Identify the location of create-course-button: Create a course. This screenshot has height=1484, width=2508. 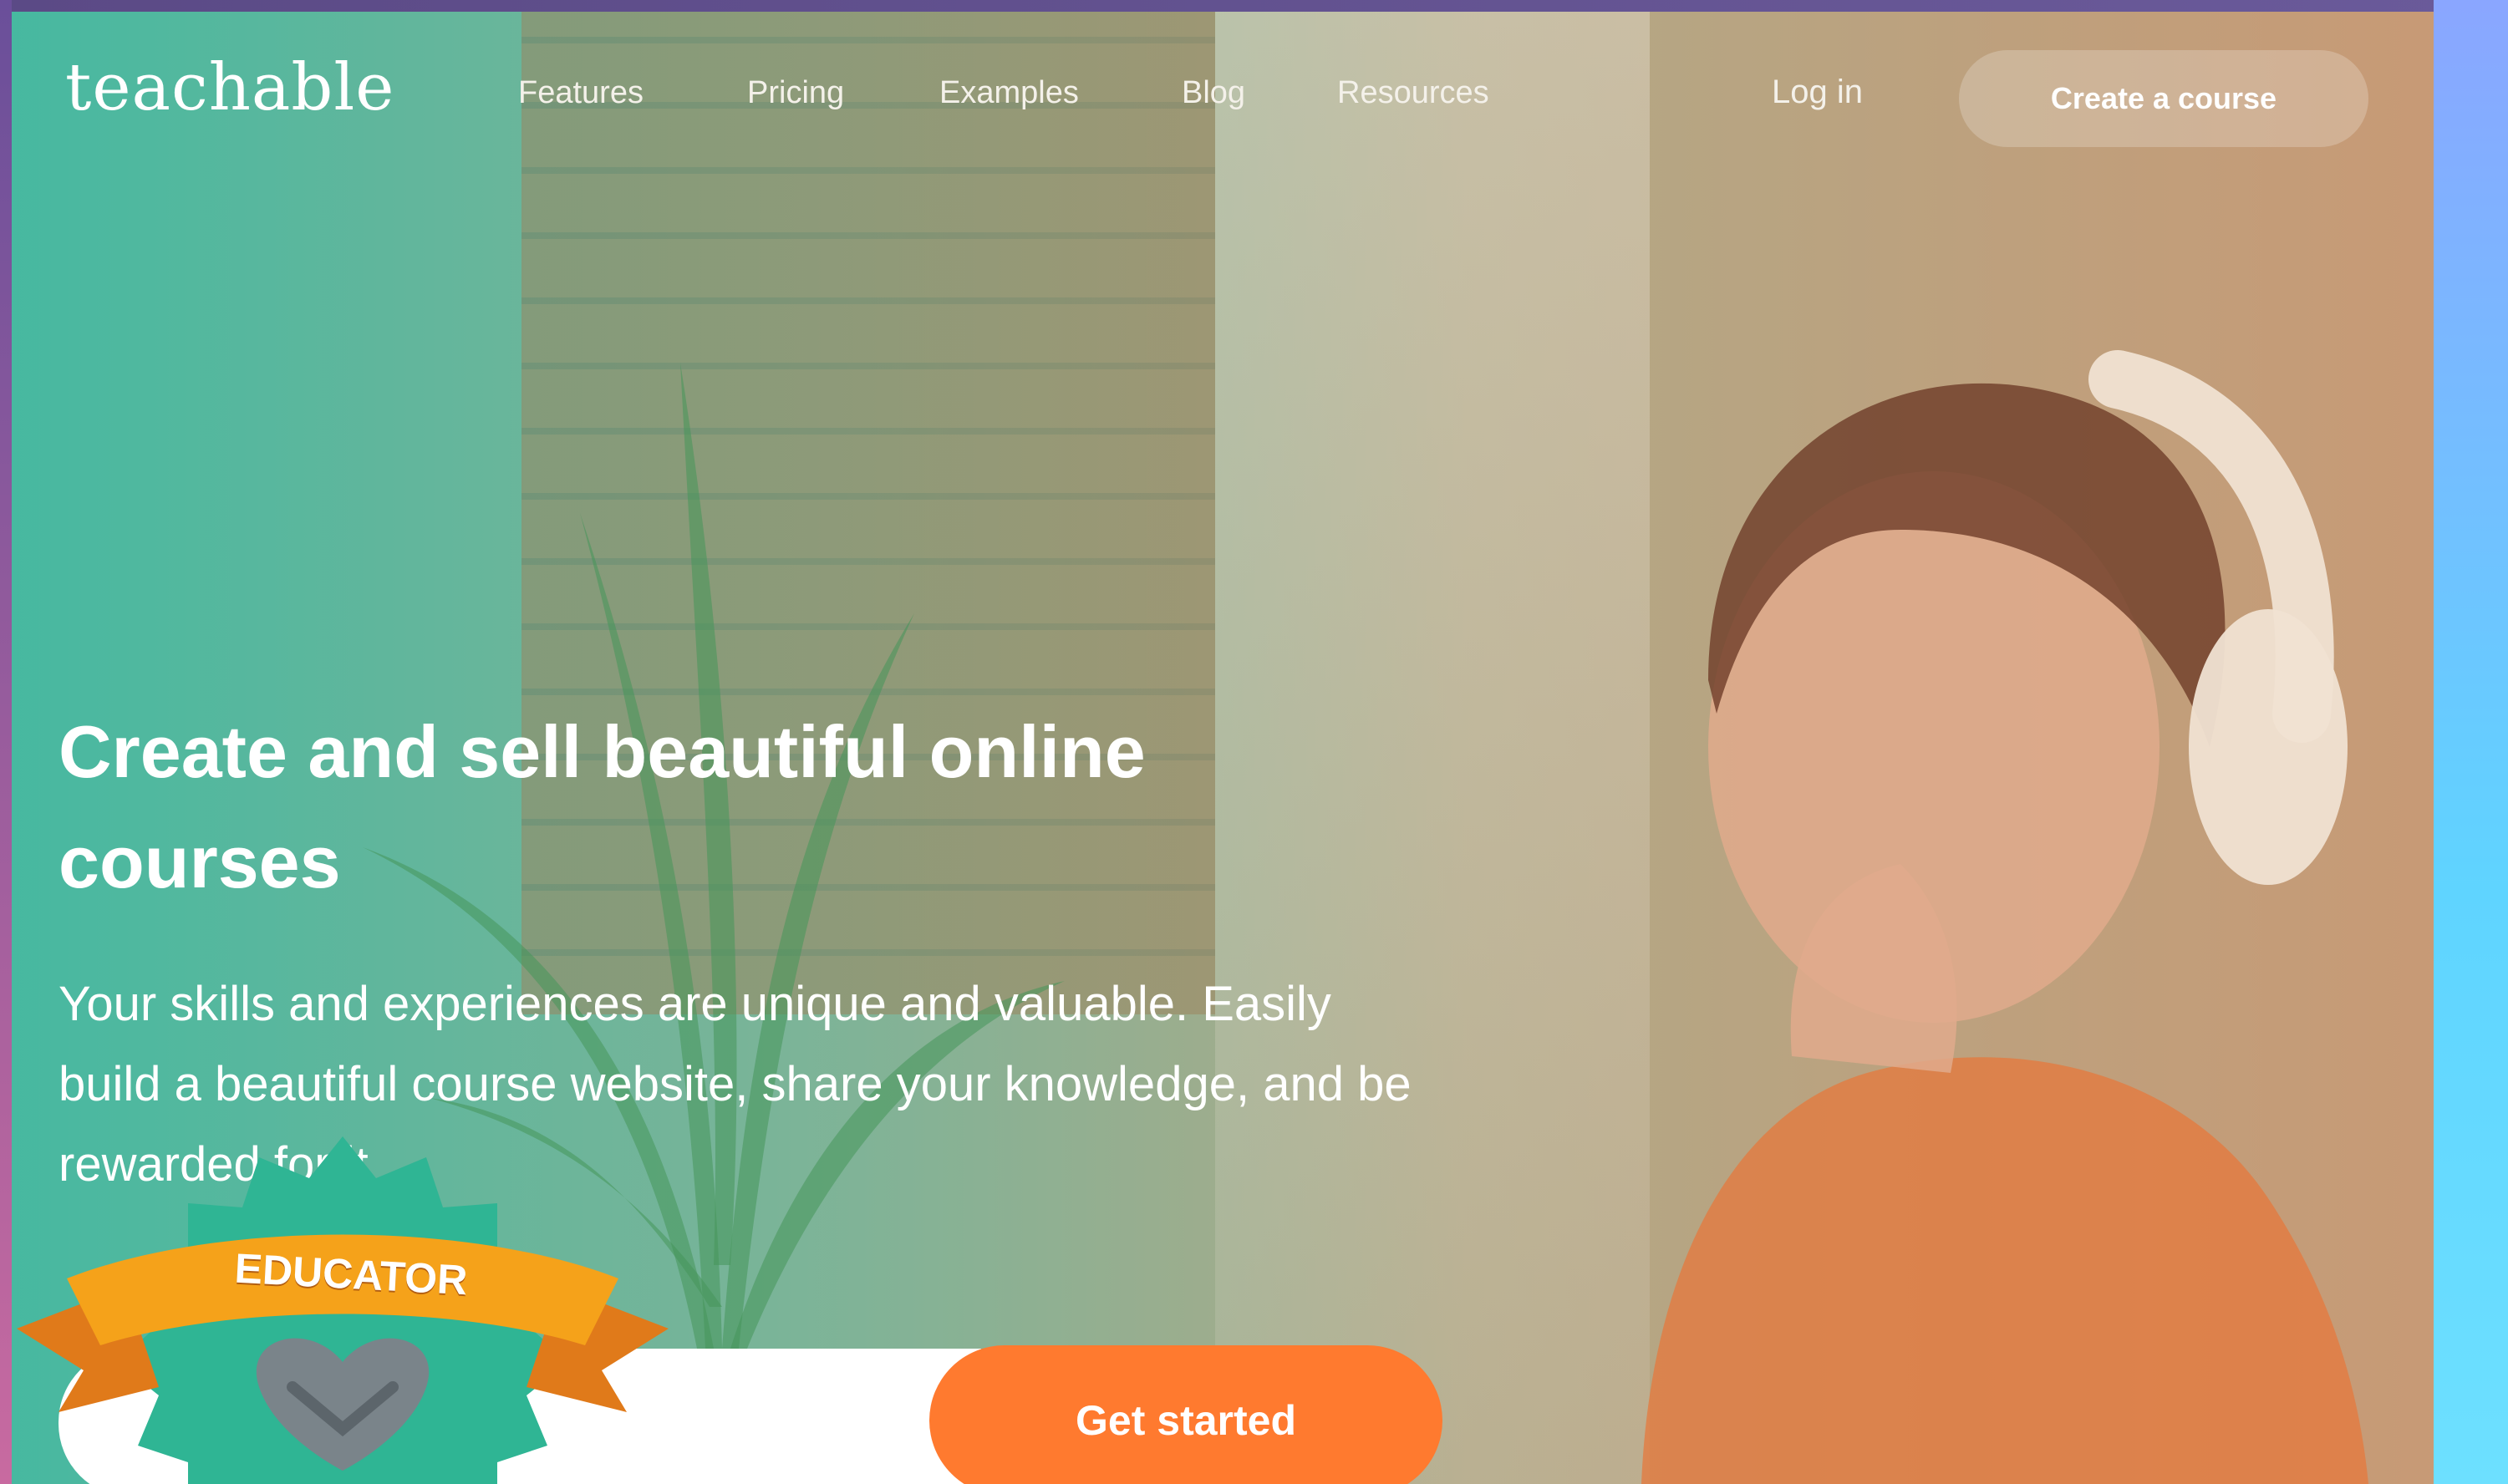
(2163, 98).